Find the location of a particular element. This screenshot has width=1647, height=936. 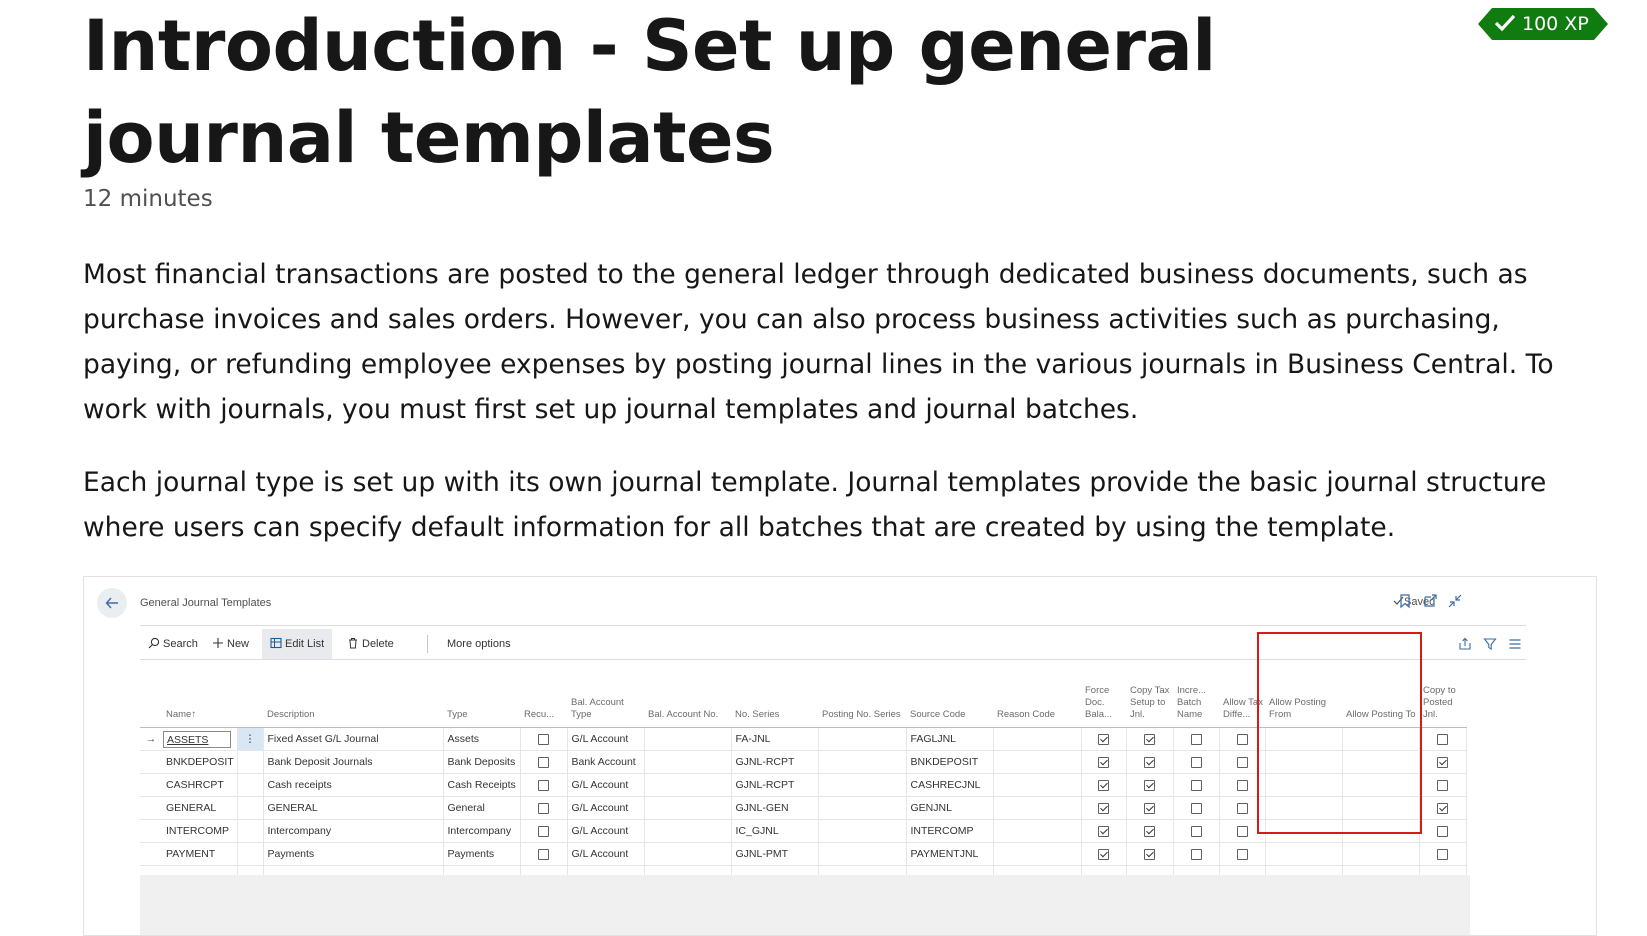

cell-description: GENERAL is located at coordinates (353, 808).